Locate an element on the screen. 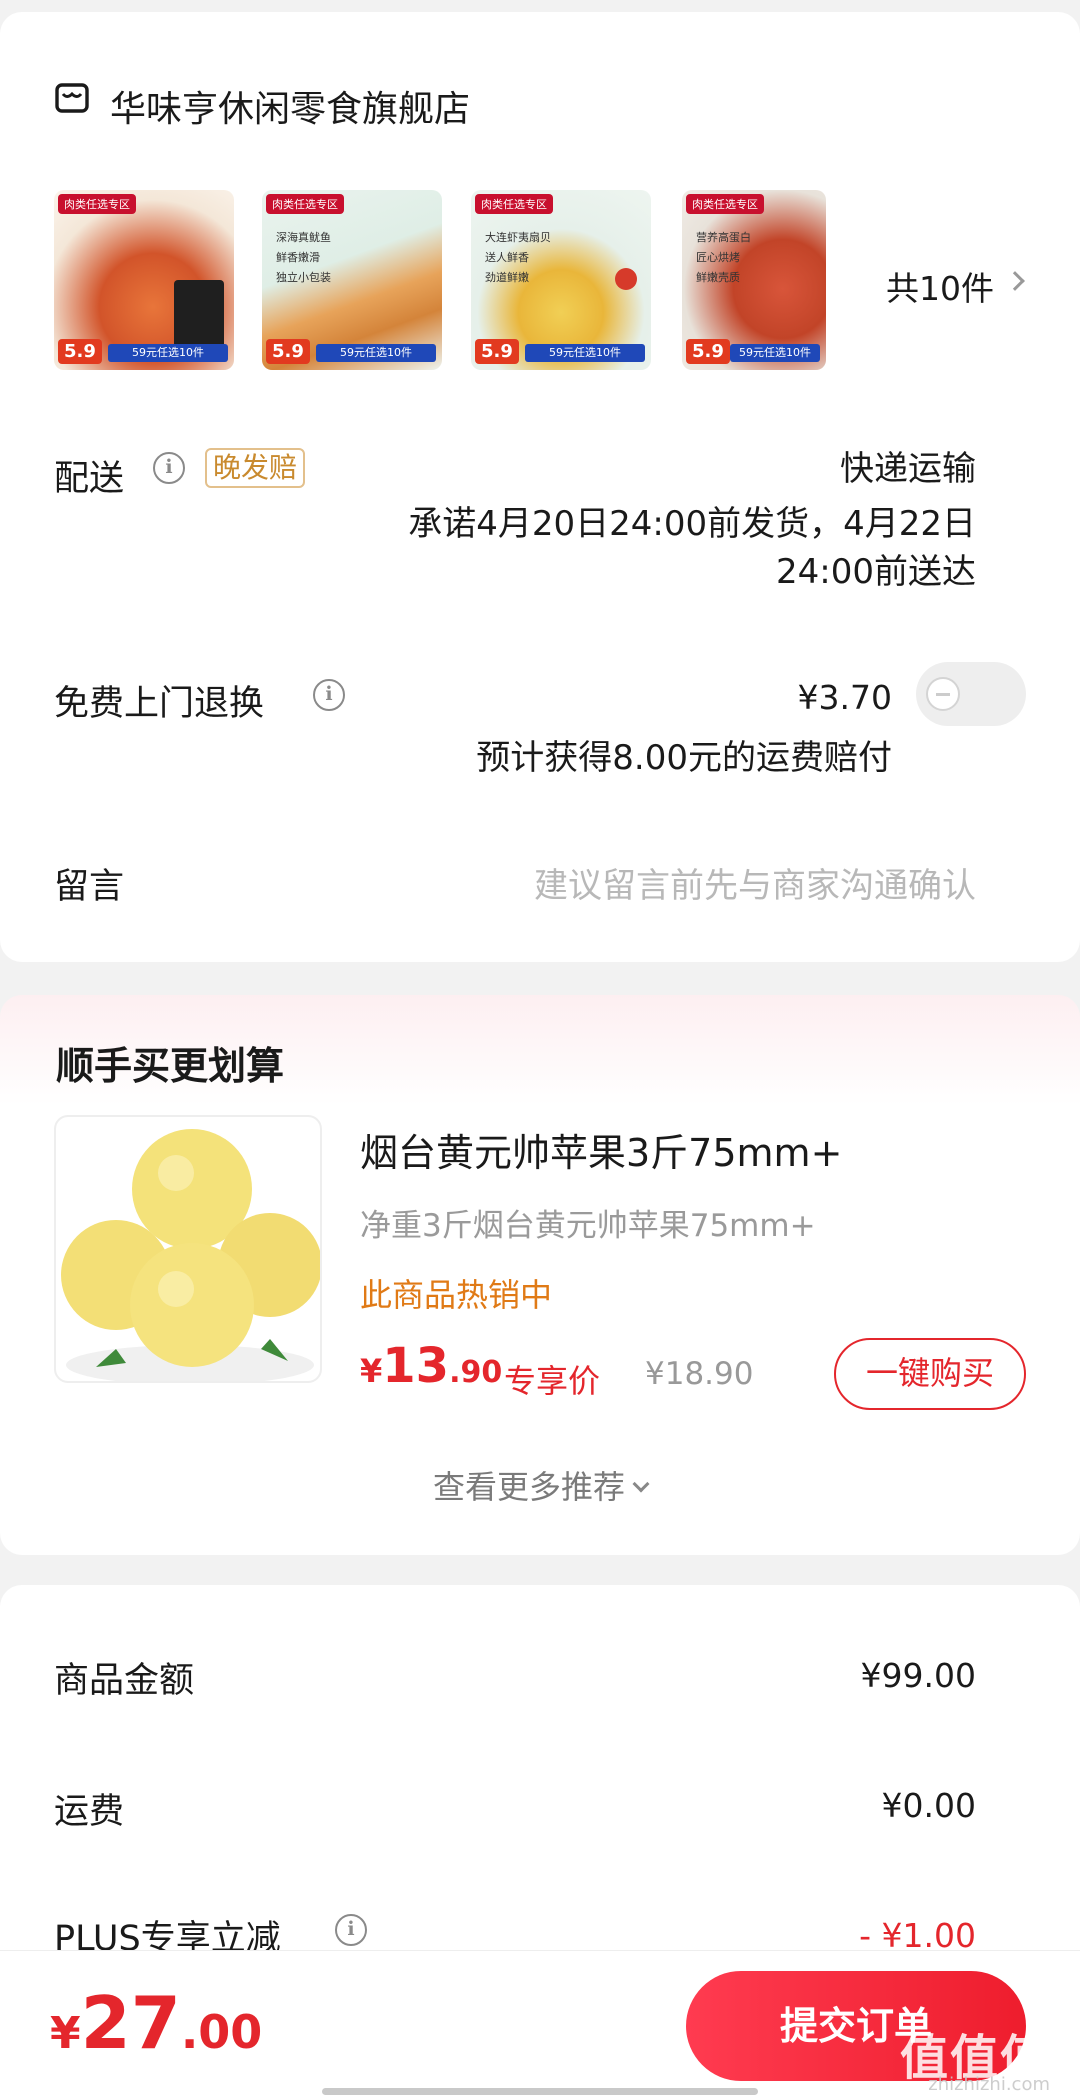  product-image is located at coordinates (188, 1249).